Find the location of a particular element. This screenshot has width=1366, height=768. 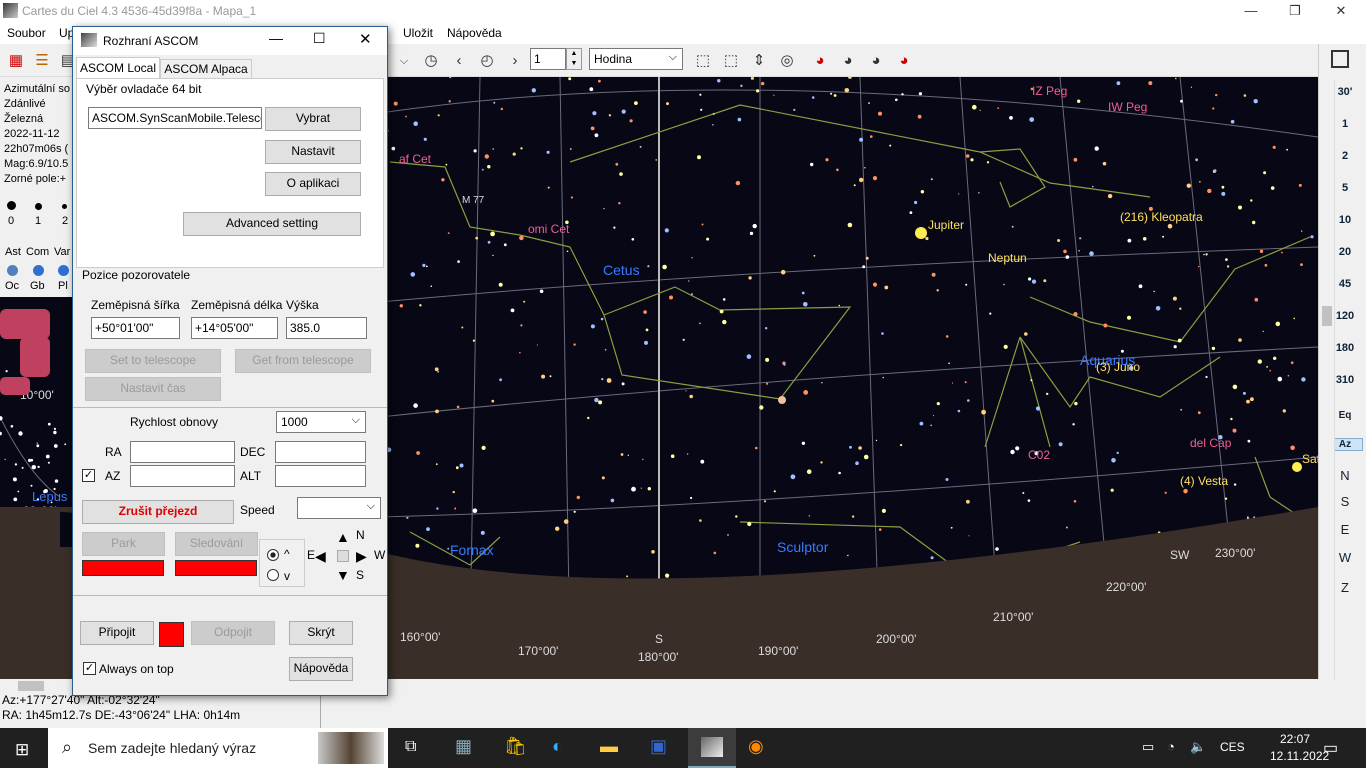

azalt-checkbox: ✓ is located at coordinates (88, 475).